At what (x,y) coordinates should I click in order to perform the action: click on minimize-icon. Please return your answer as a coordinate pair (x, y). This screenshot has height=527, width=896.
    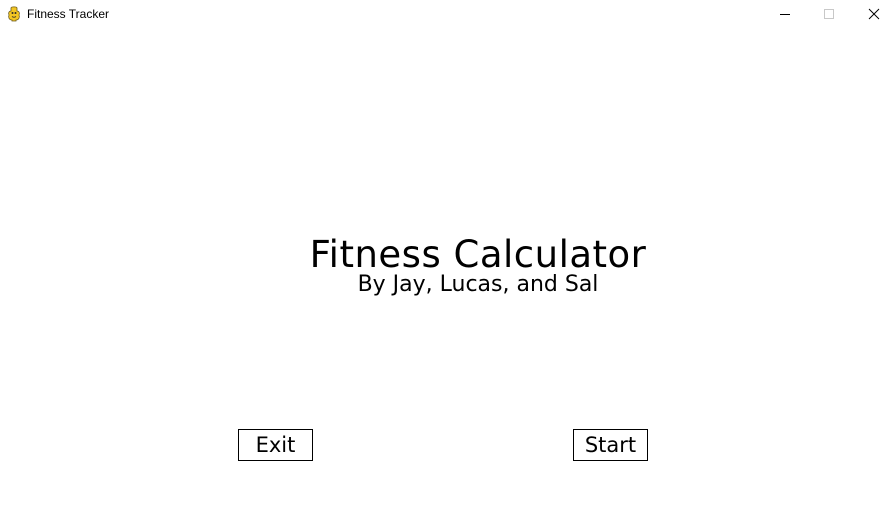
    Looking at the image, I should click on (785, 14).